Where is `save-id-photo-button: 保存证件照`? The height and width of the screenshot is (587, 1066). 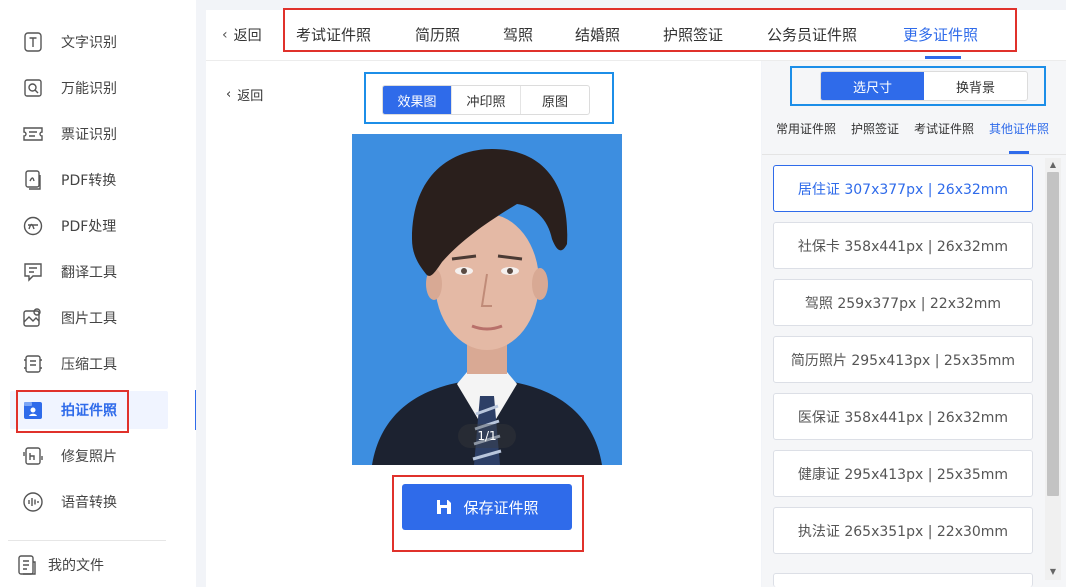
save-id-photo-button: 保存证件照 is located at coordinates (487, 507).